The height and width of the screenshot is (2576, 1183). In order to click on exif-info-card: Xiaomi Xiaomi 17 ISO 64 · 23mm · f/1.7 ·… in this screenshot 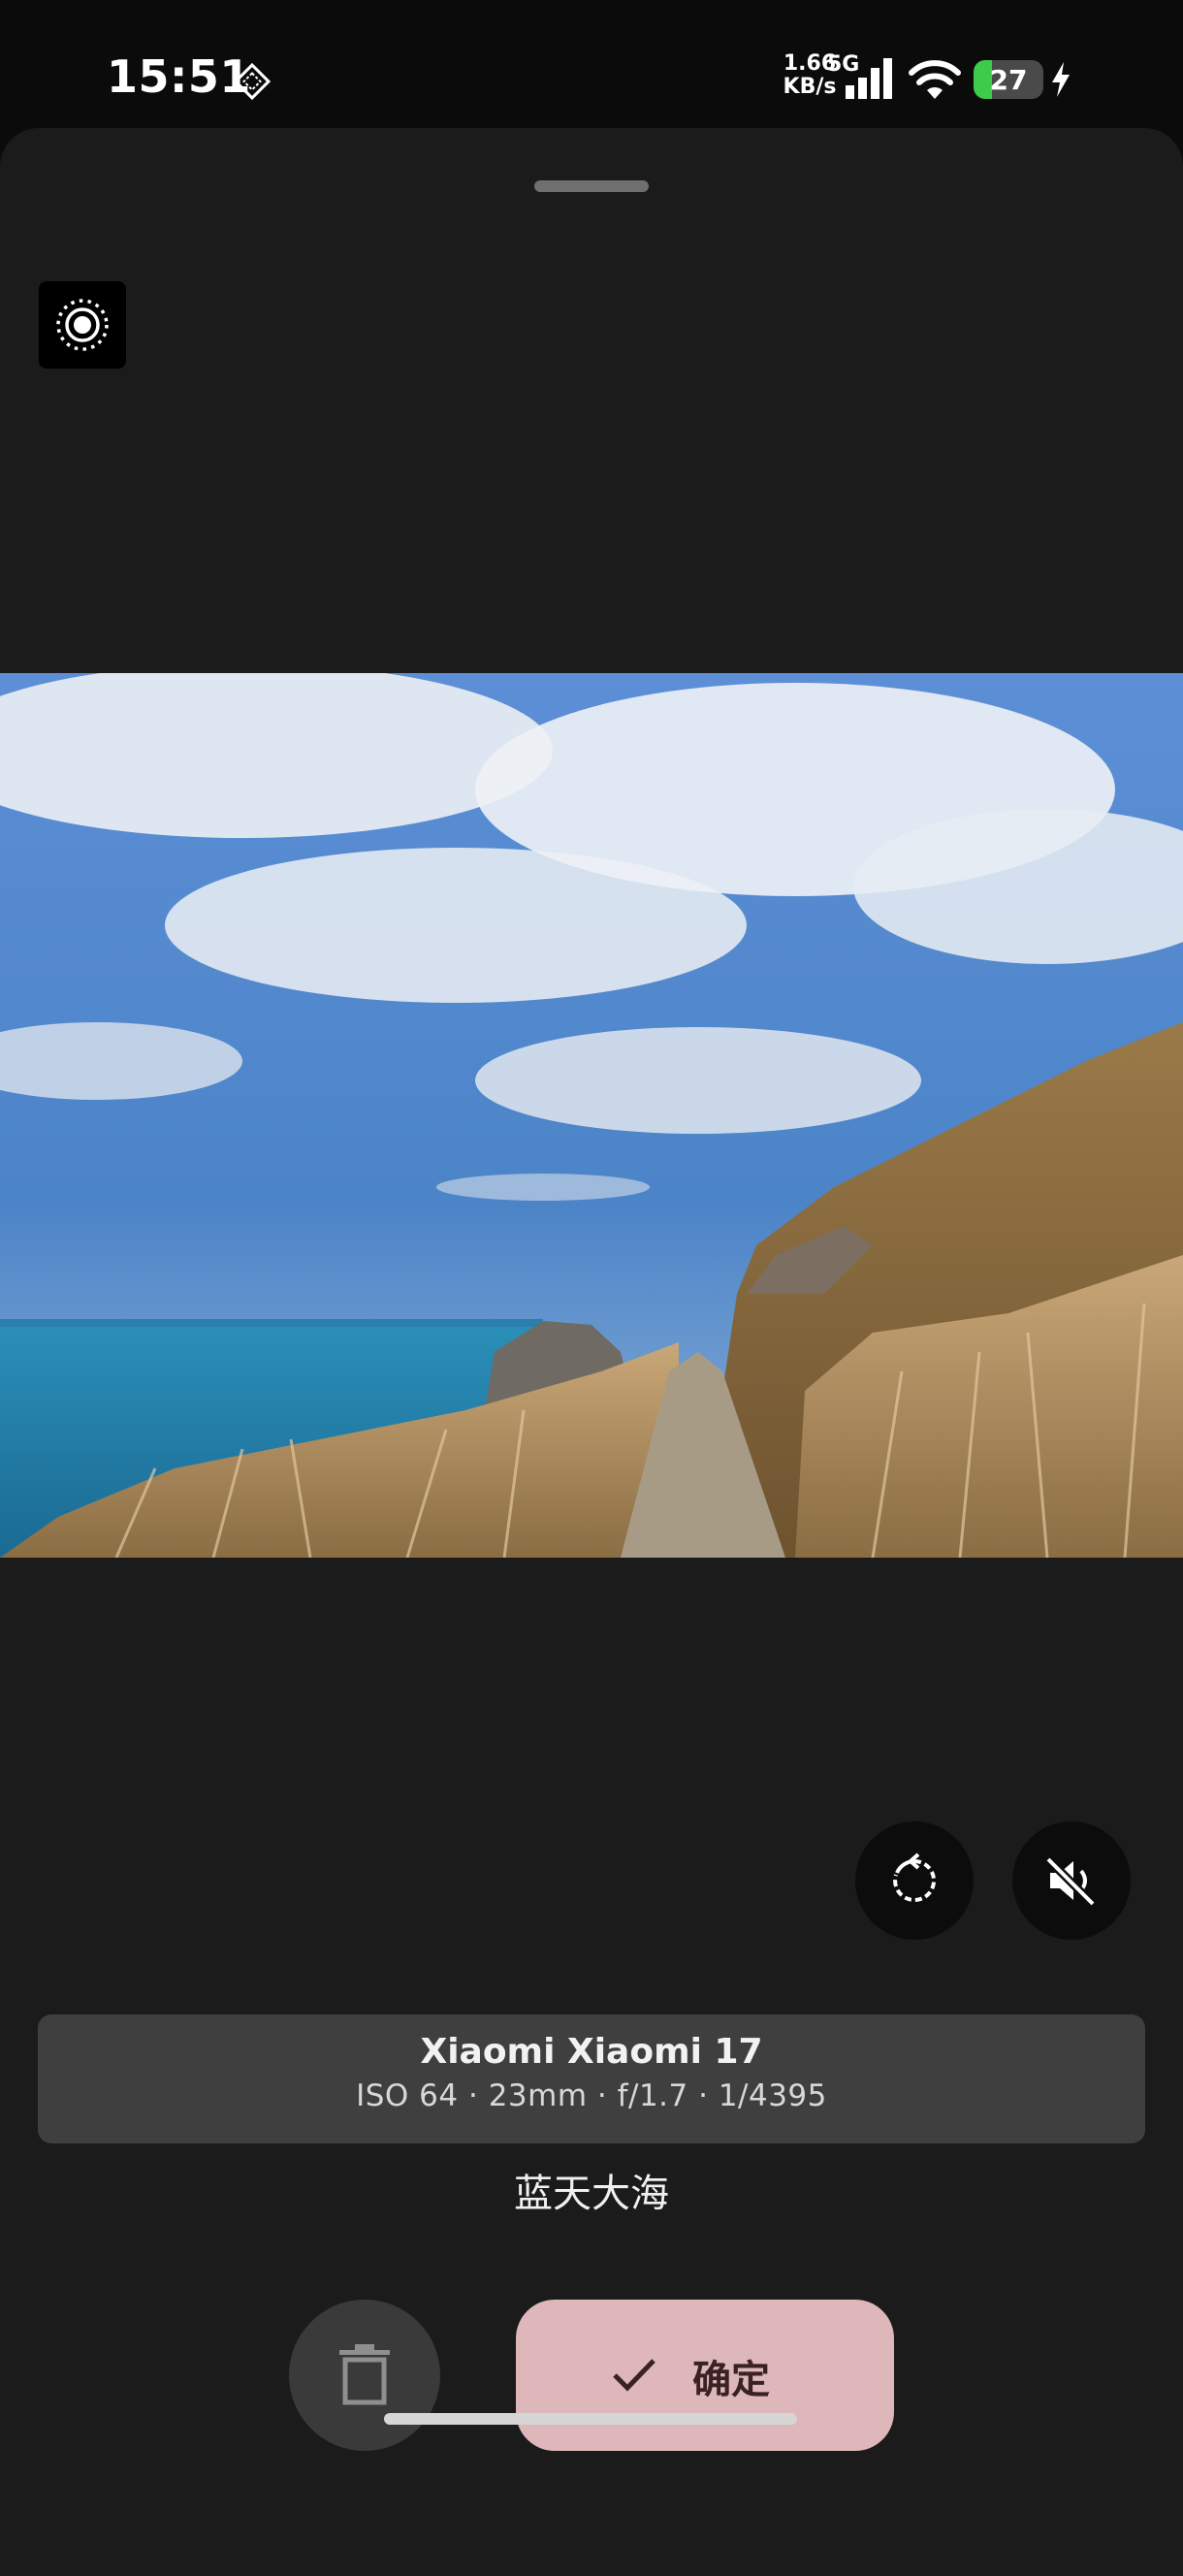, I will do `click(591, 2078)`.